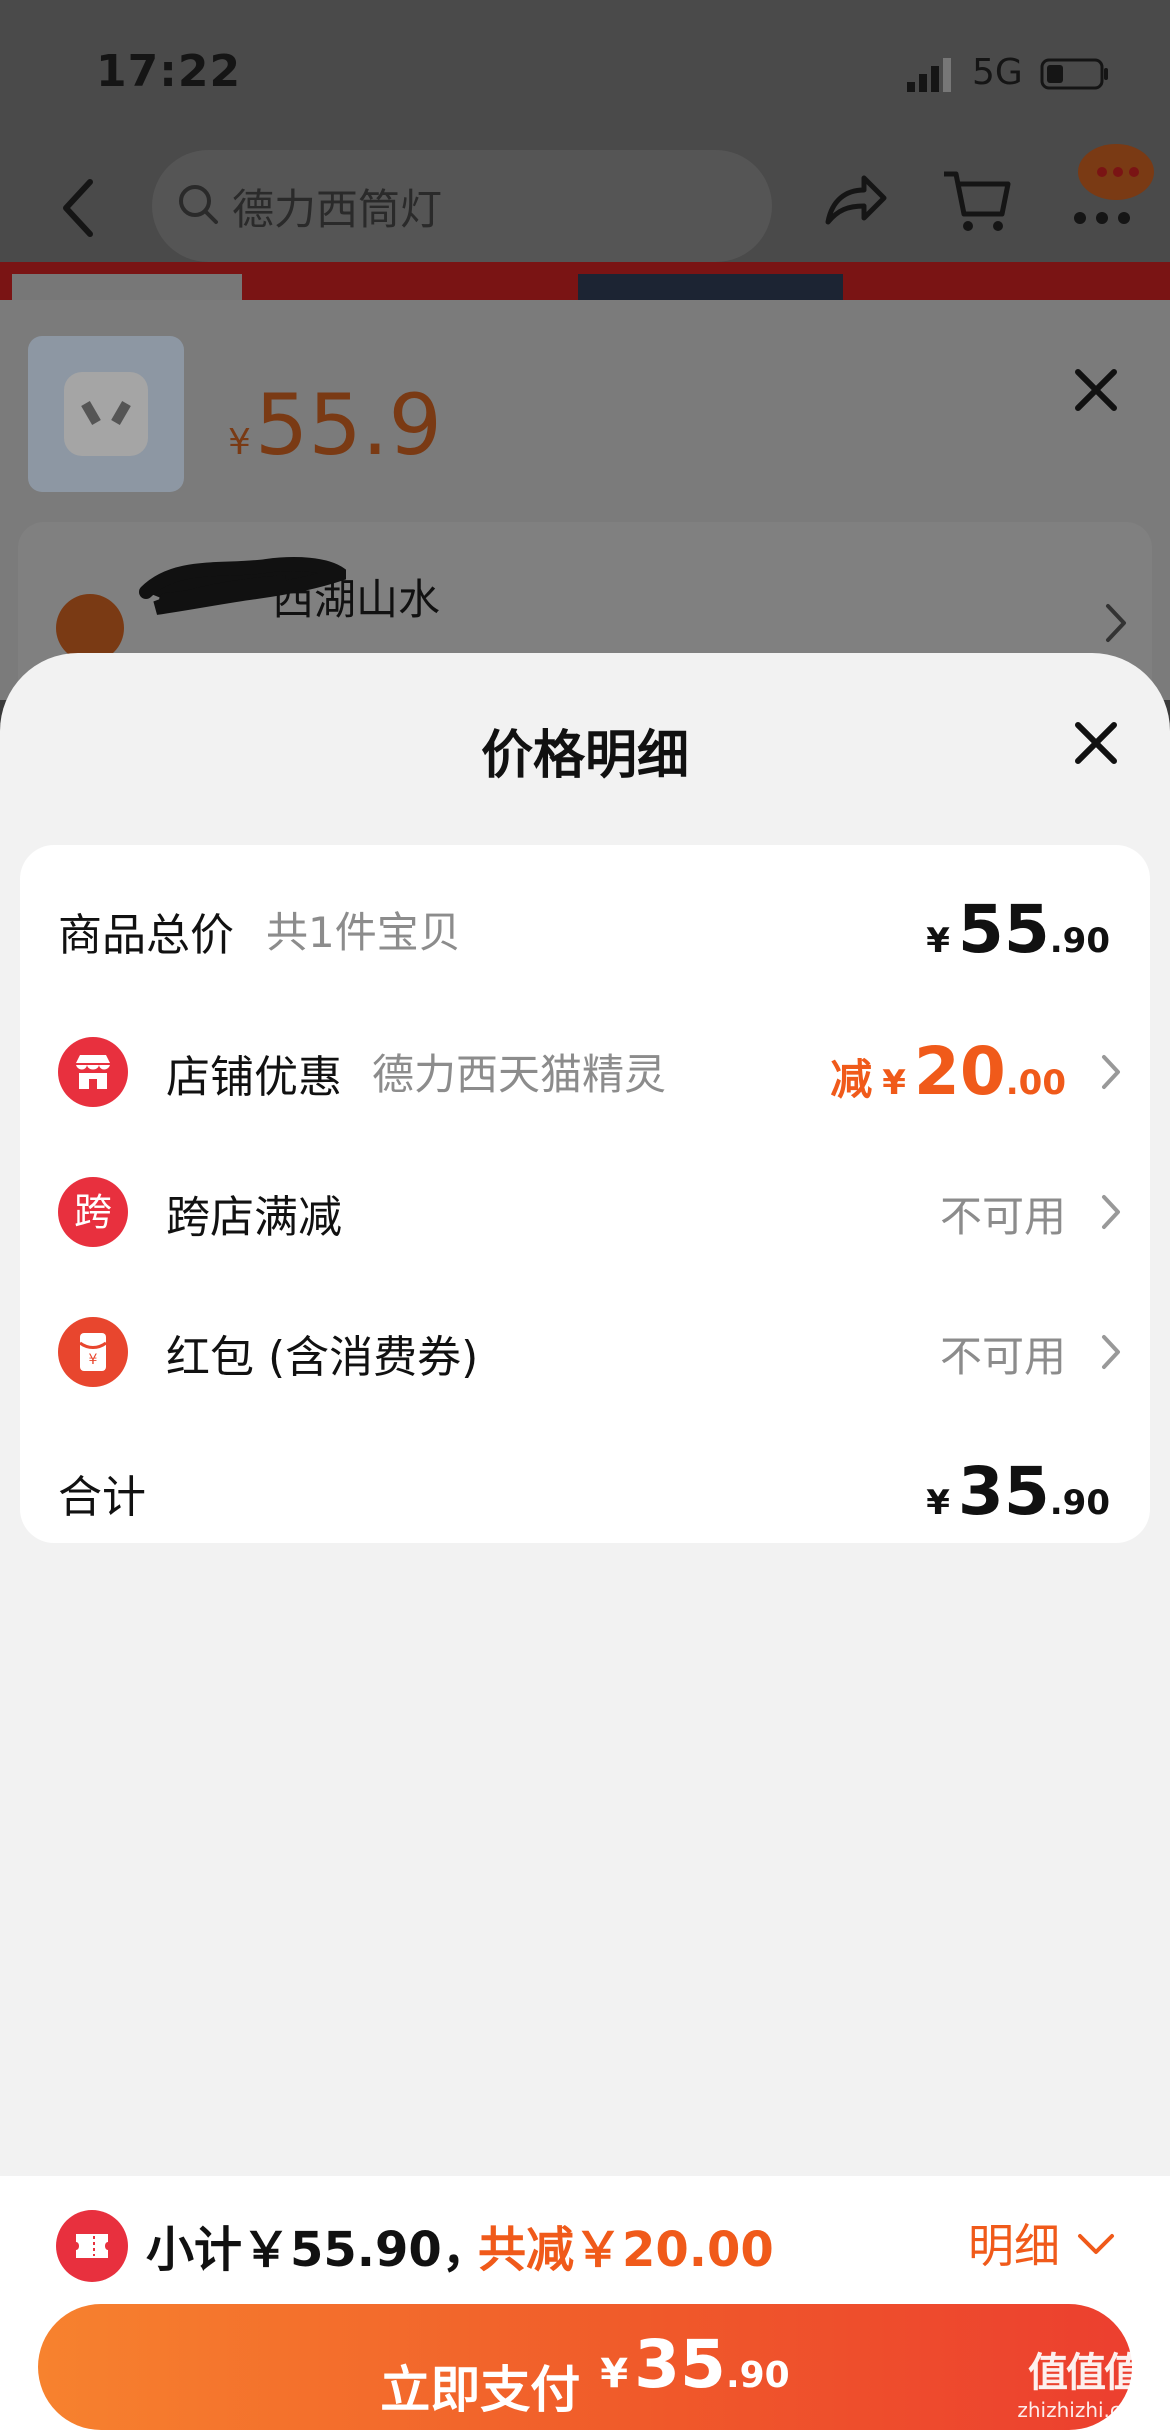  What do you see at coordinates (254, 1217) in the screenshot?
I see `row-label: 跨店满减` at bounding box center [254, 1217].